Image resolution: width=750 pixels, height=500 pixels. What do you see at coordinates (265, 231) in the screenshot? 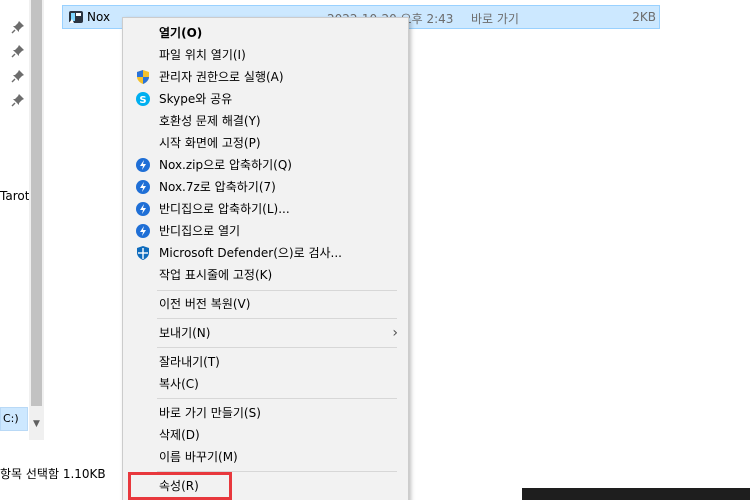
I see `menu-item-bandizip-open: 반디집으로 열기` at bounding box center [265, 231].